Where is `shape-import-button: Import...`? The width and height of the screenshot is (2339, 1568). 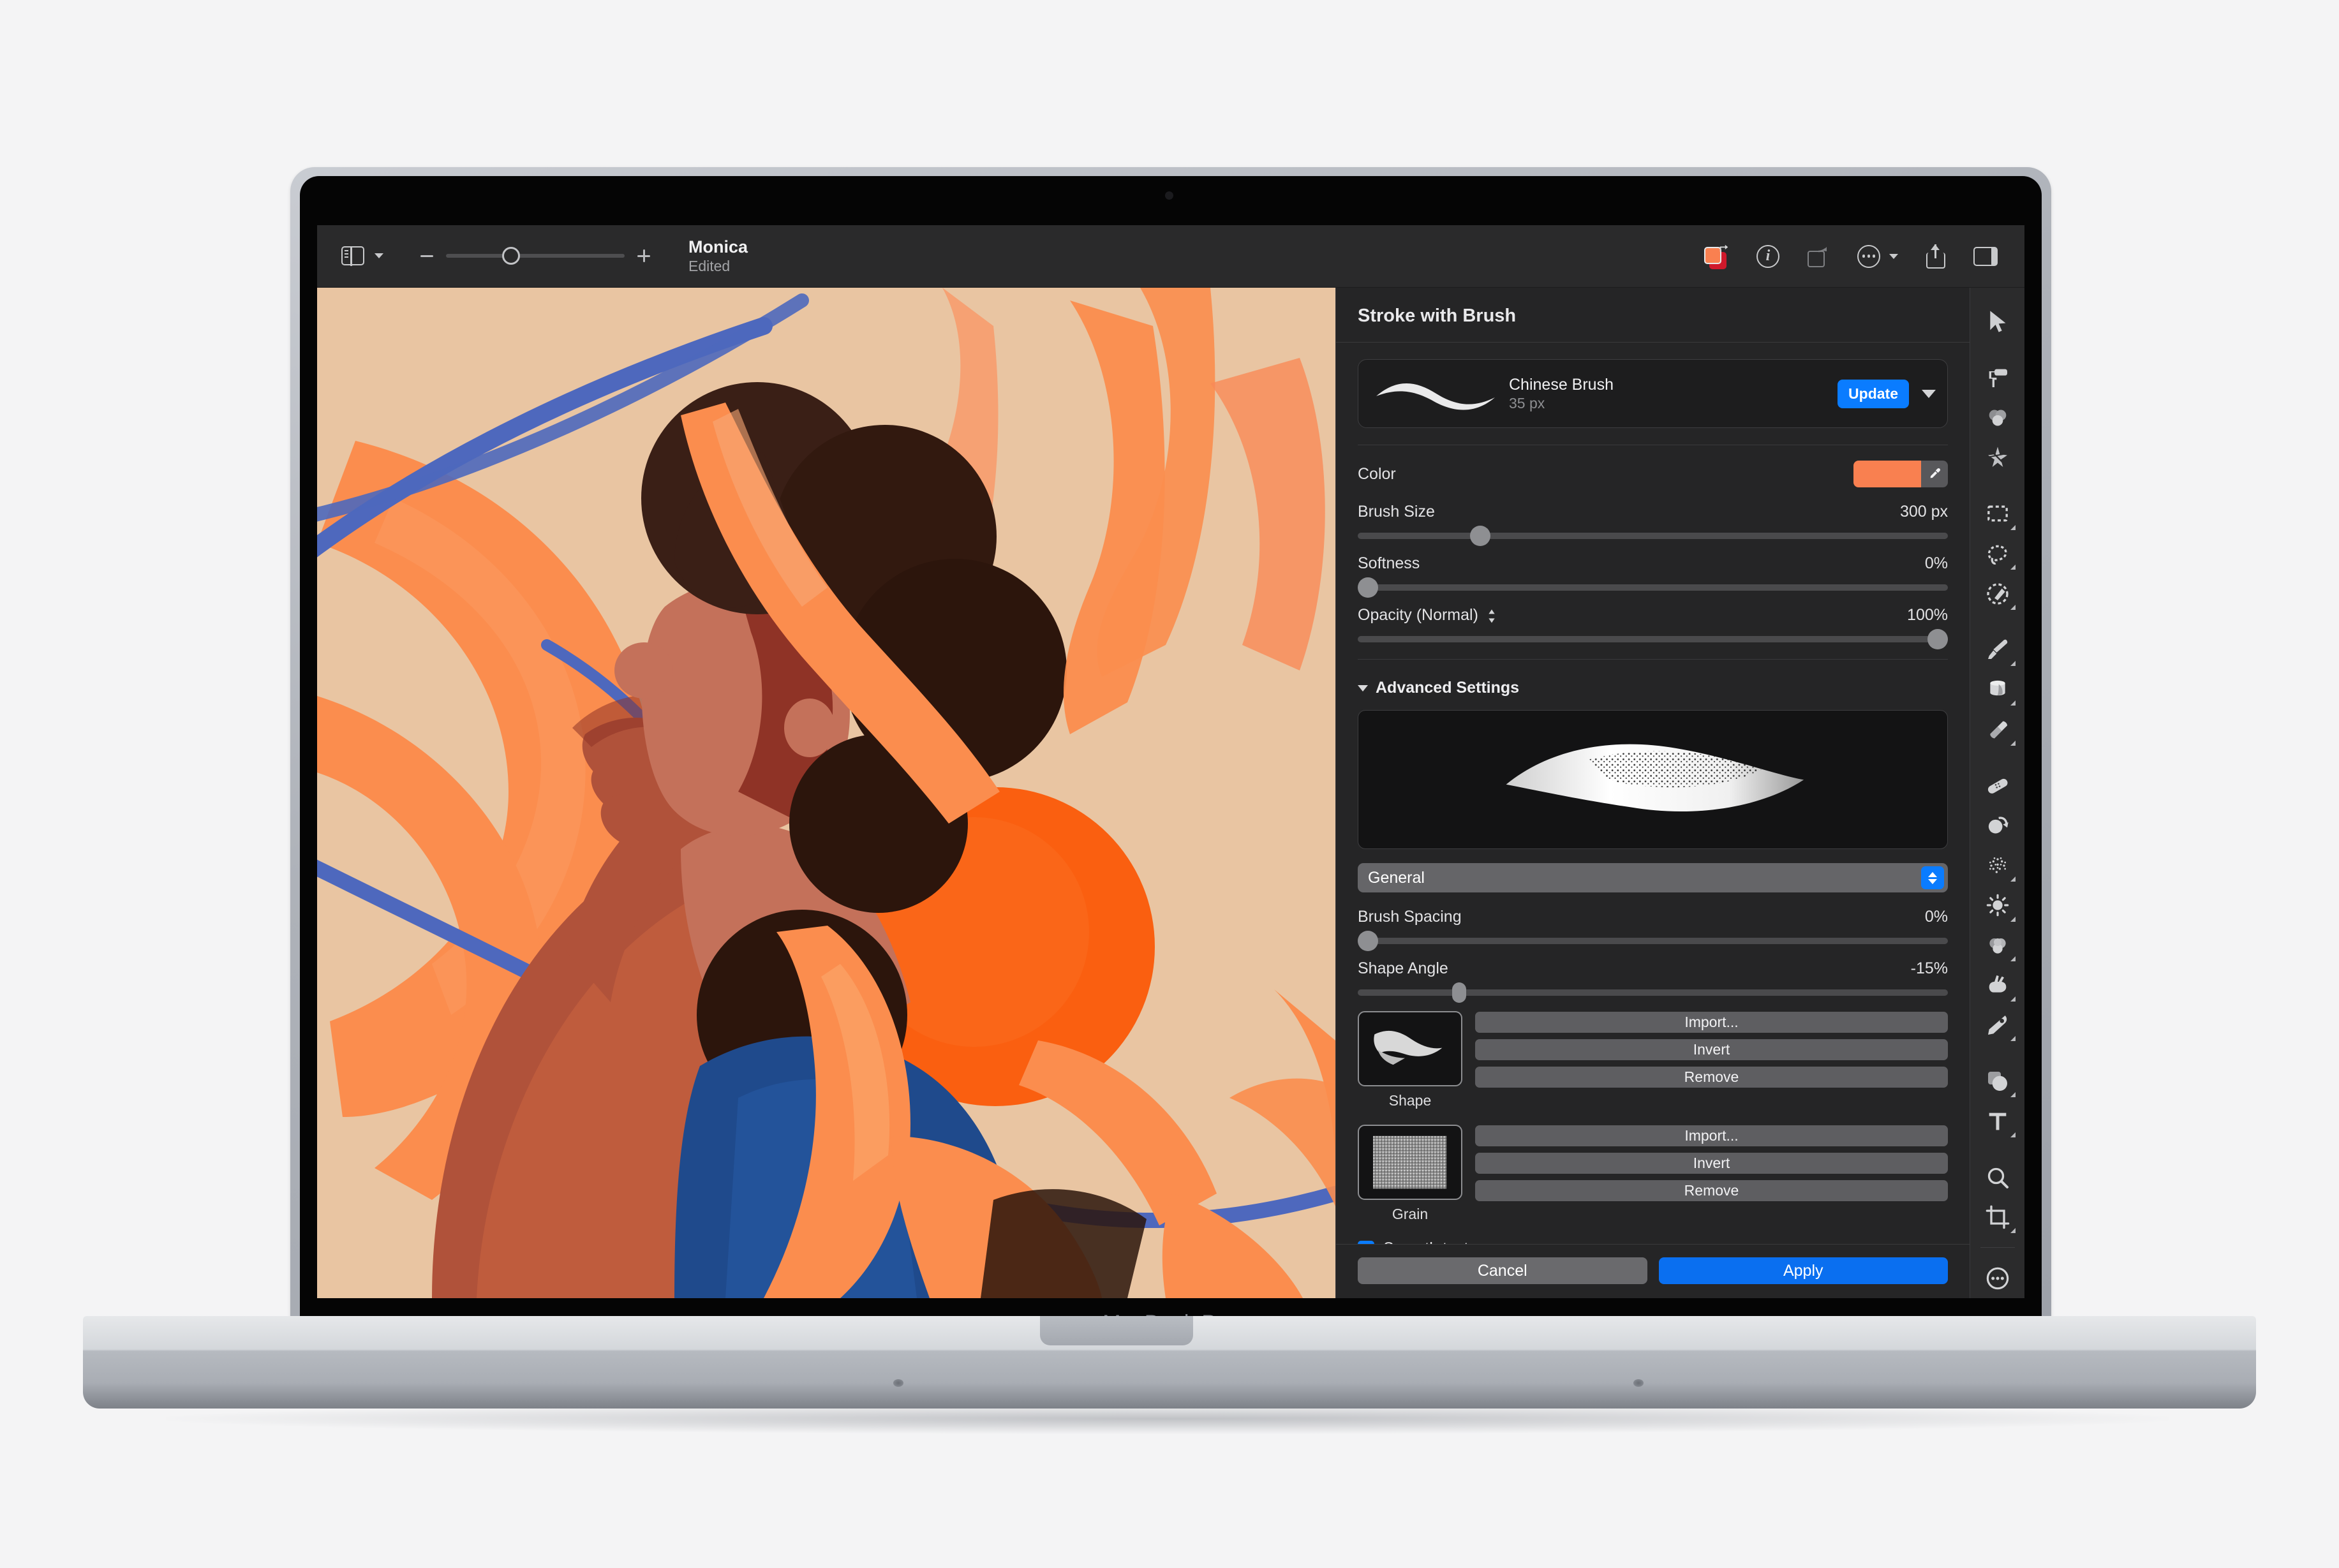 shape-import-button: Import... is located at coordinates (1711, 1022).